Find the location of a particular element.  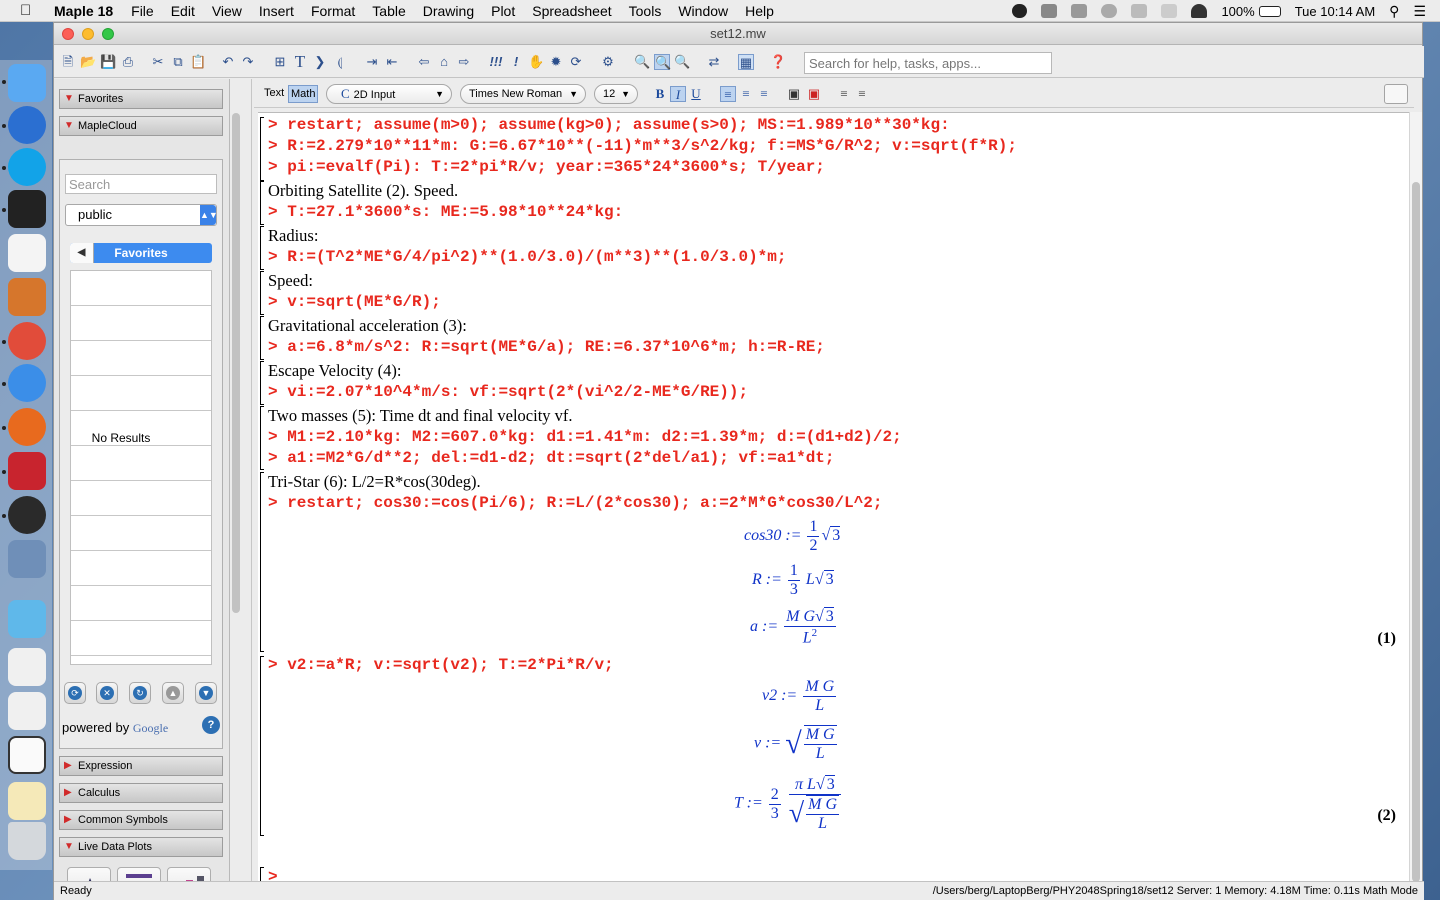

palette-scrollbar is located at coordinates (236, 363).